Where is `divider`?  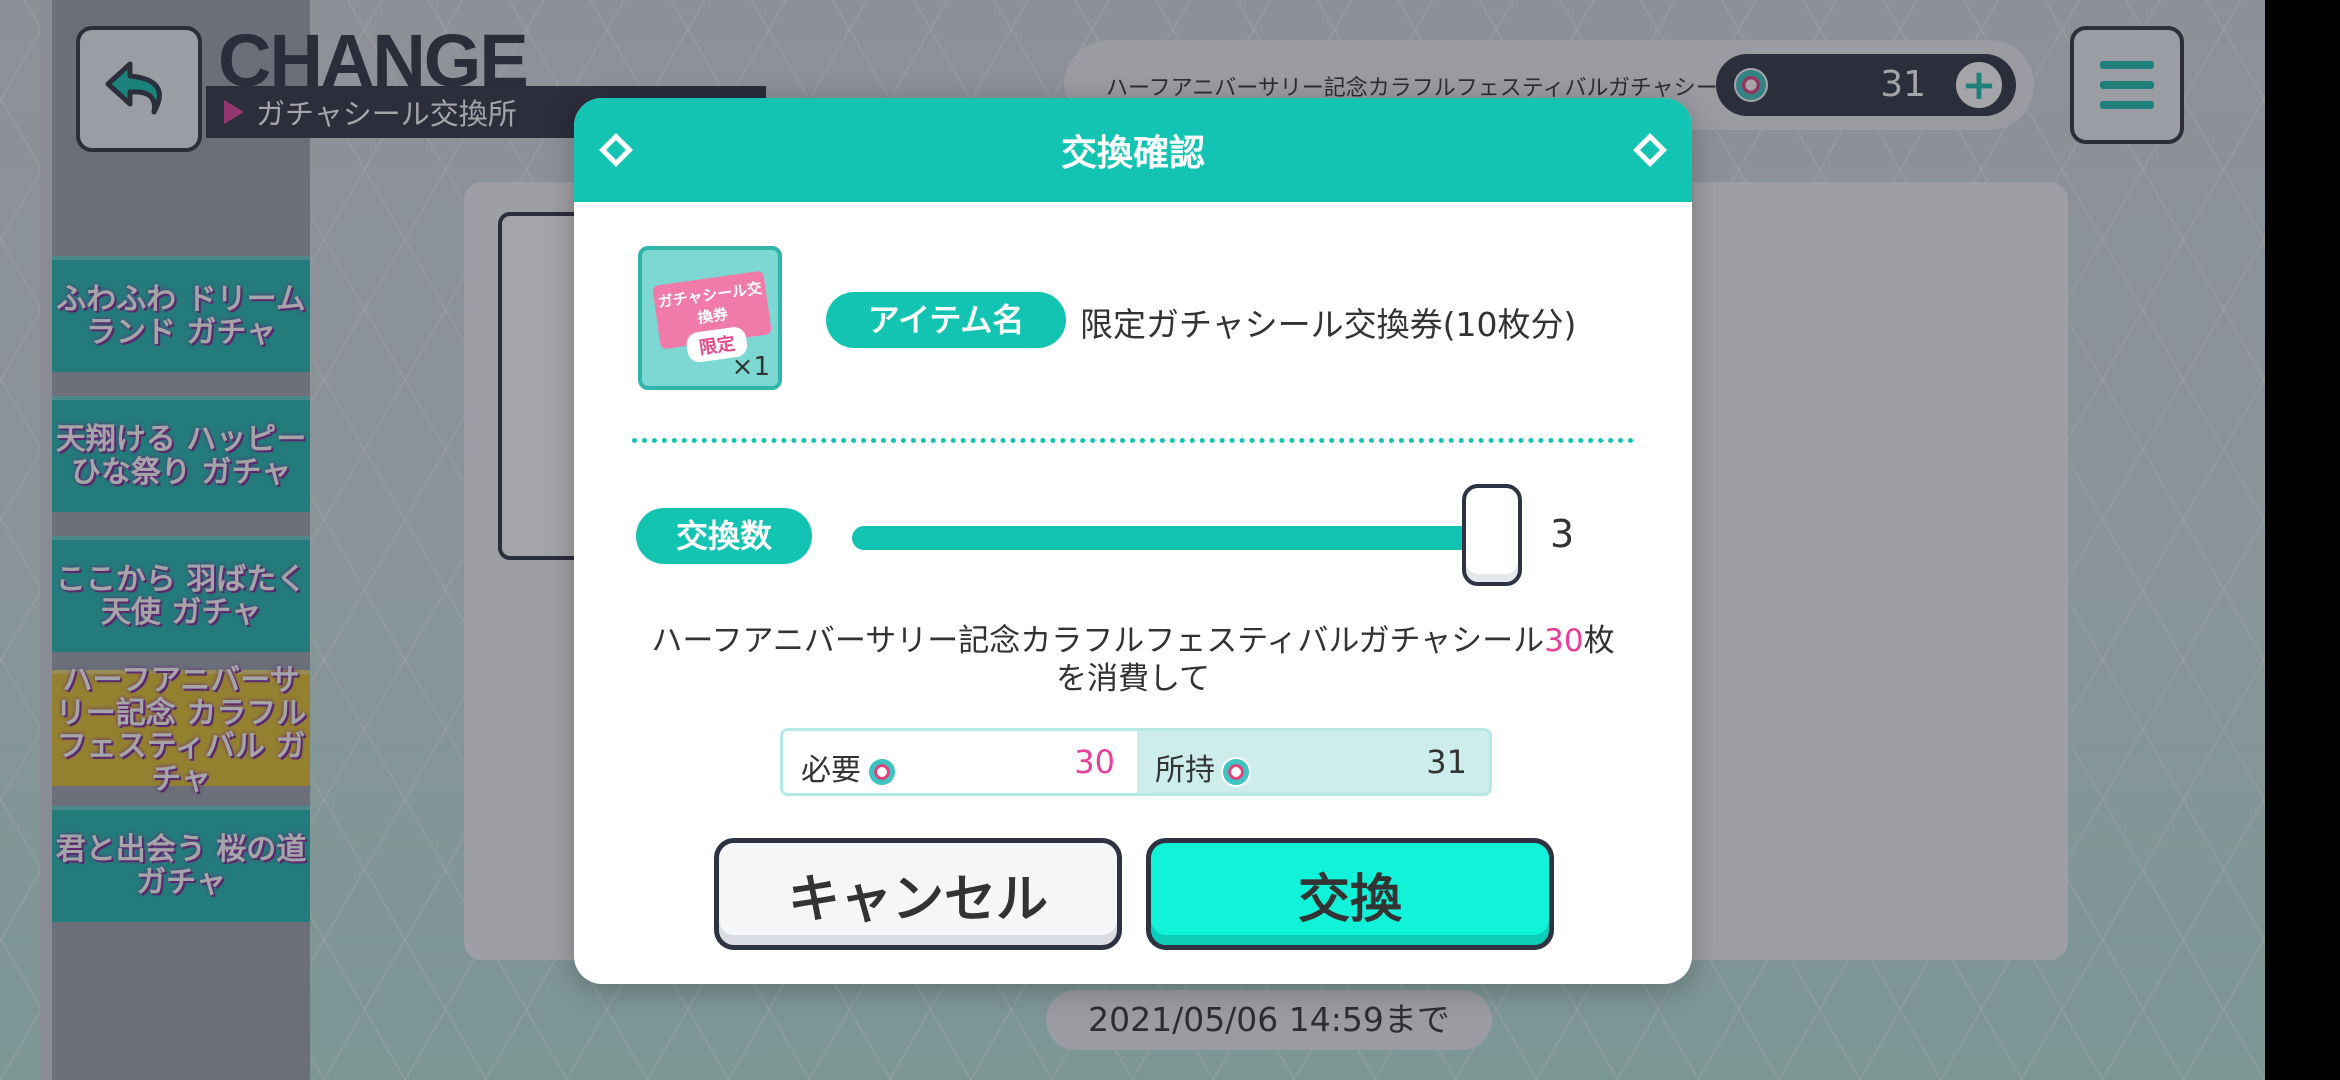
divider is located at coordinates (1133, 440).